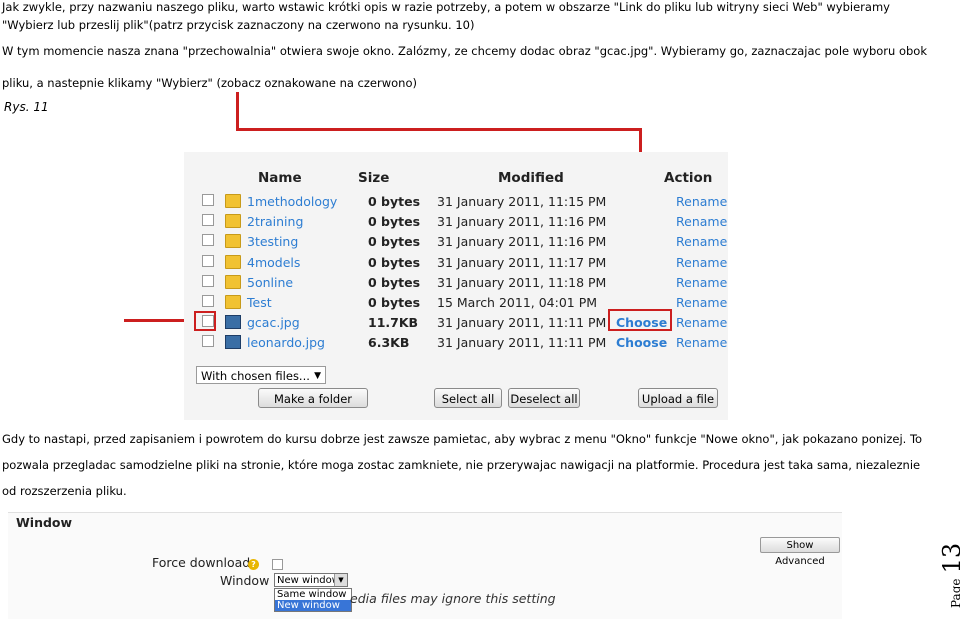 The width and height of the screenshot is (960, 619). I want to click on file-name-link: Test, so click(259, 302).